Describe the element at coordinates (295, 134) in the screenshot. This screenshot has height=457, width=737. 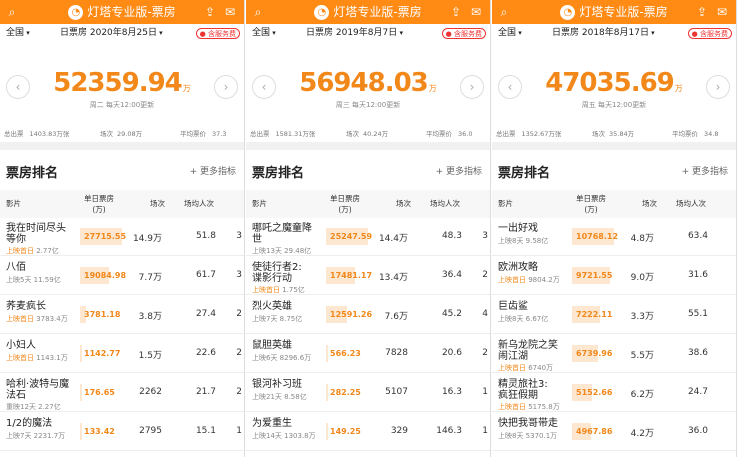
I see `total-tickets-value: 1581.31万张` at that location.